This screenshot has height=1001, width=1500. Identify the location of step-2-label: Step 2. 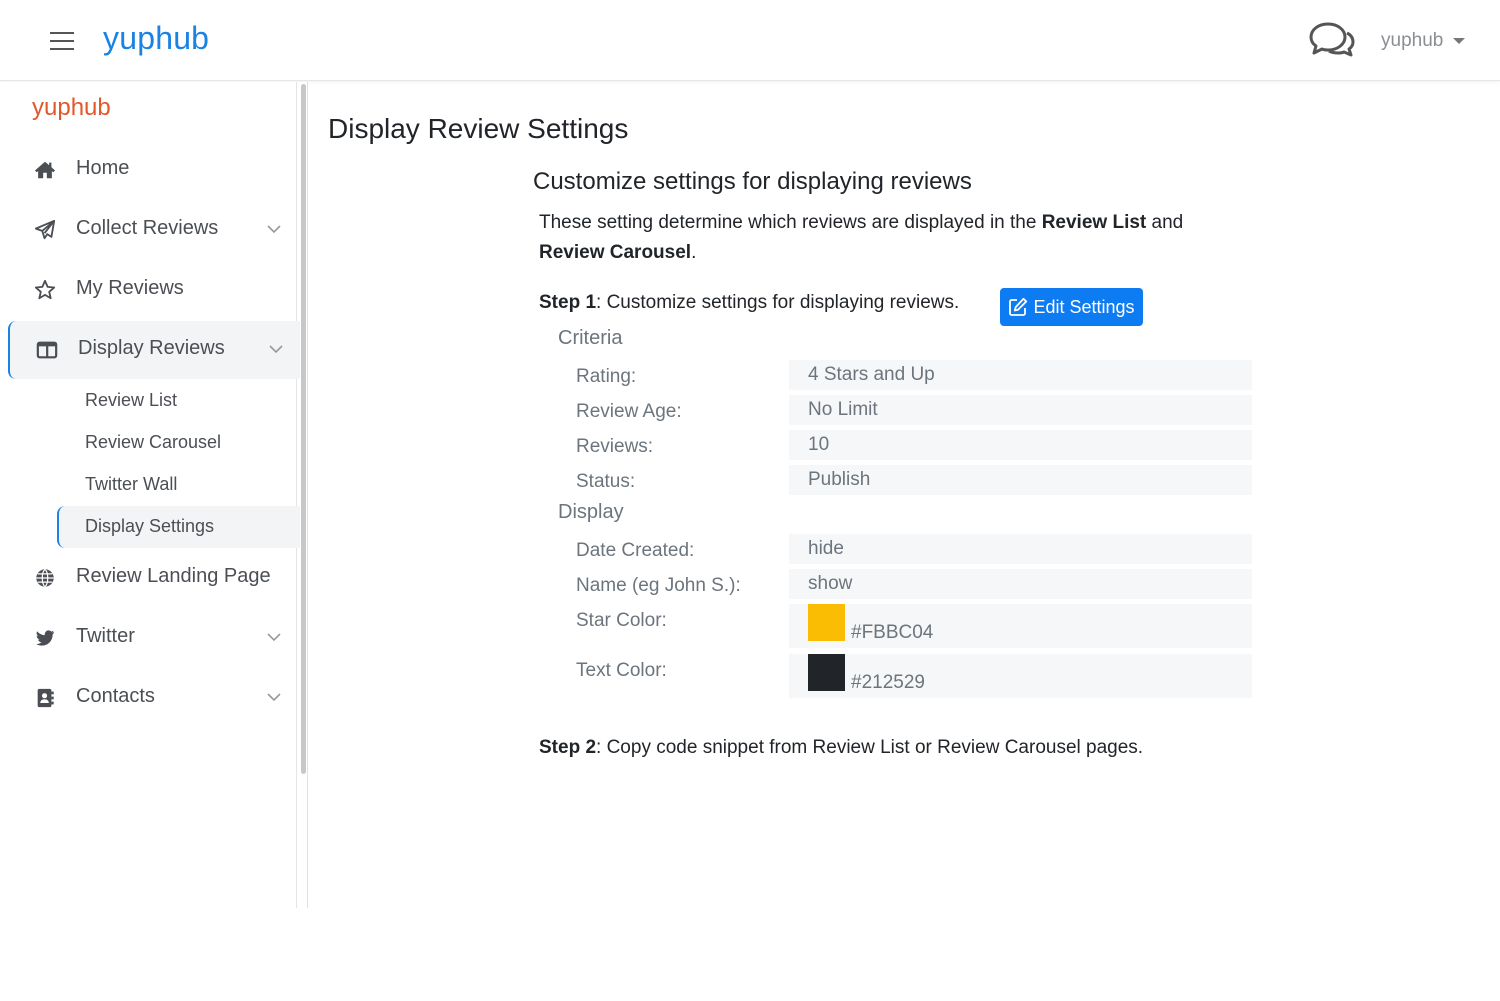
(568, 747).